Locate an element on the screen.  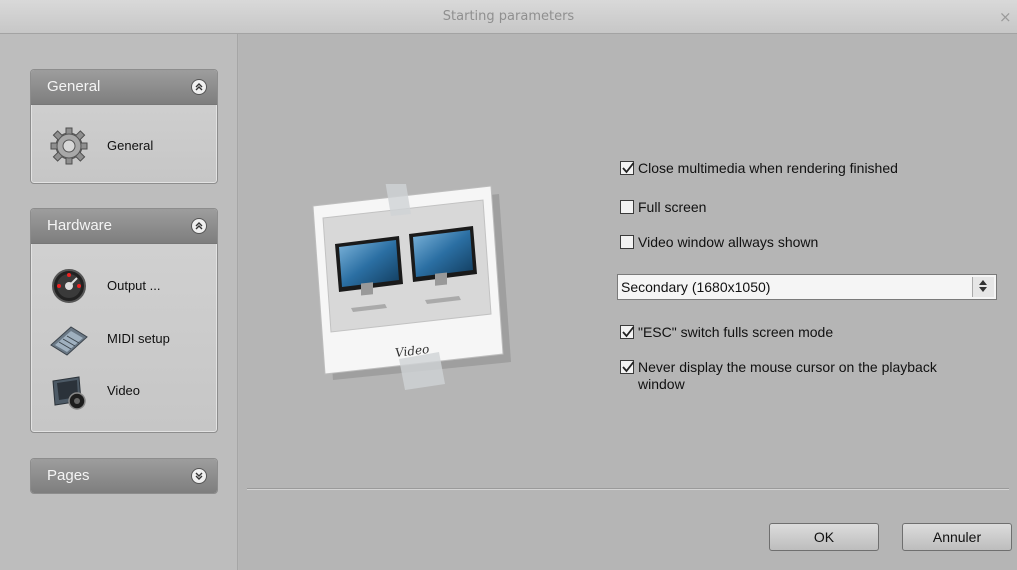
sidebar-item-label: MIDI setup is located at coordinates (138, 338).